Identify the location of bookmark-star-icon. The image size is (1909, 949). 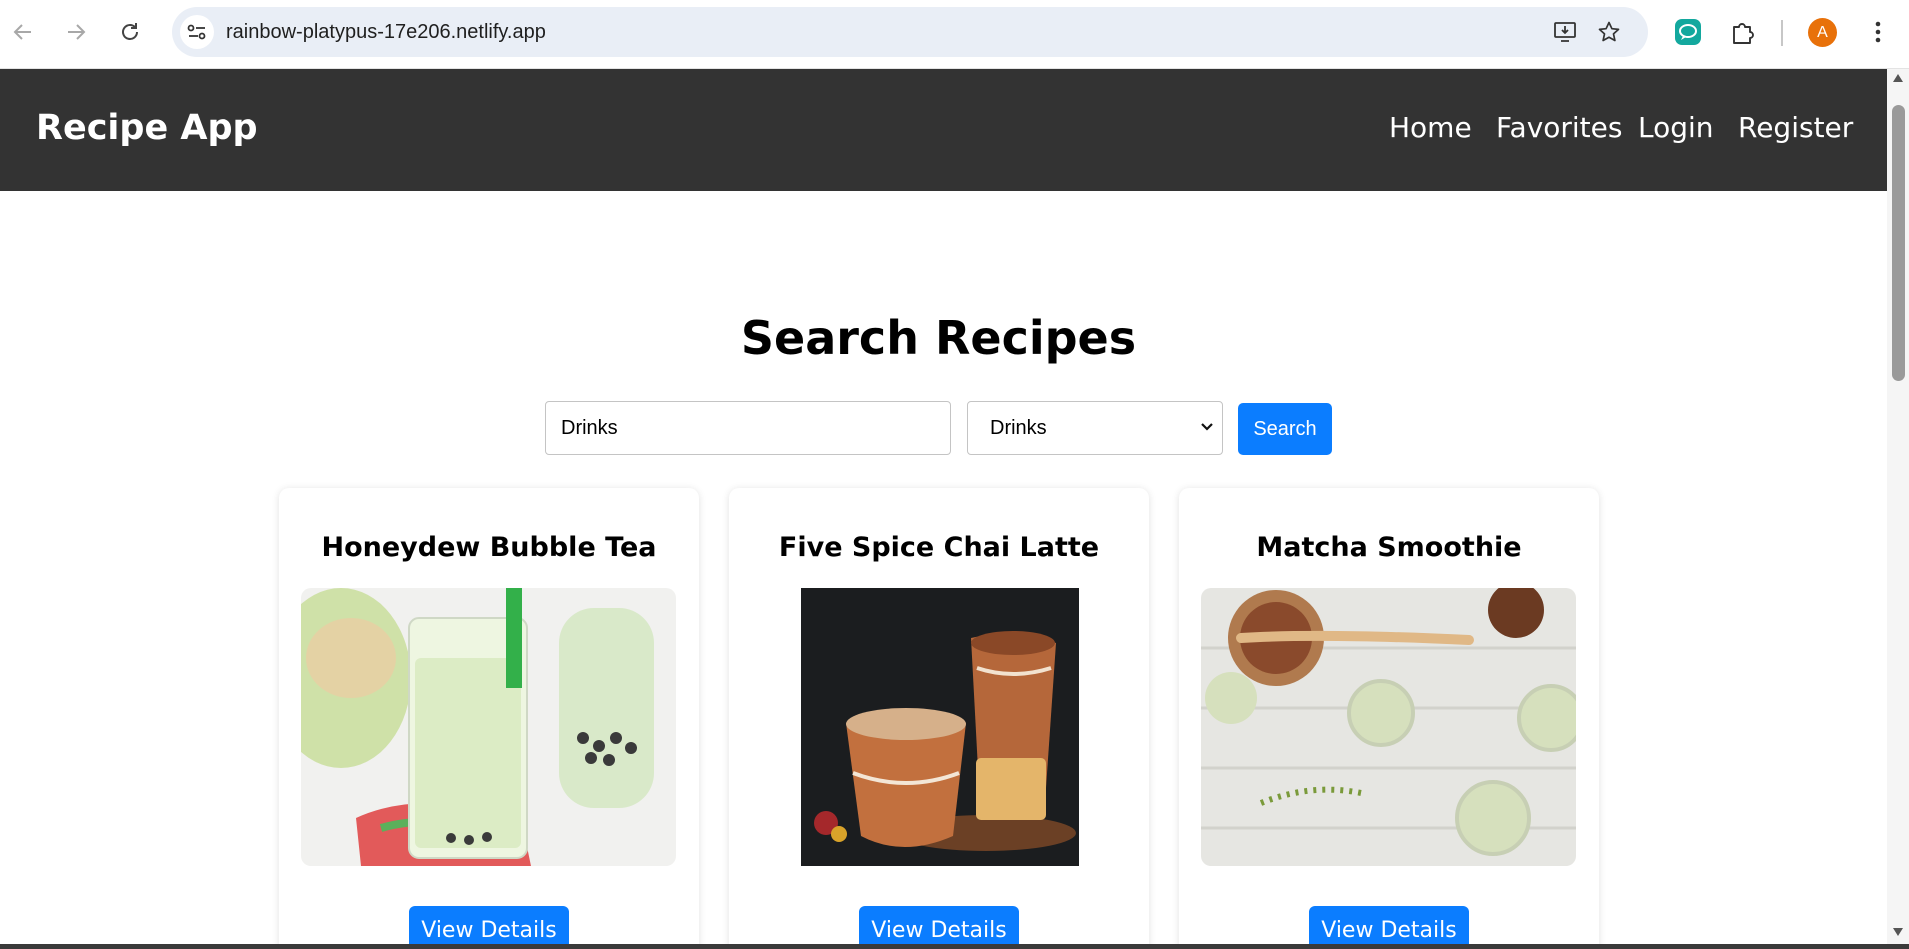
(1609, 31).